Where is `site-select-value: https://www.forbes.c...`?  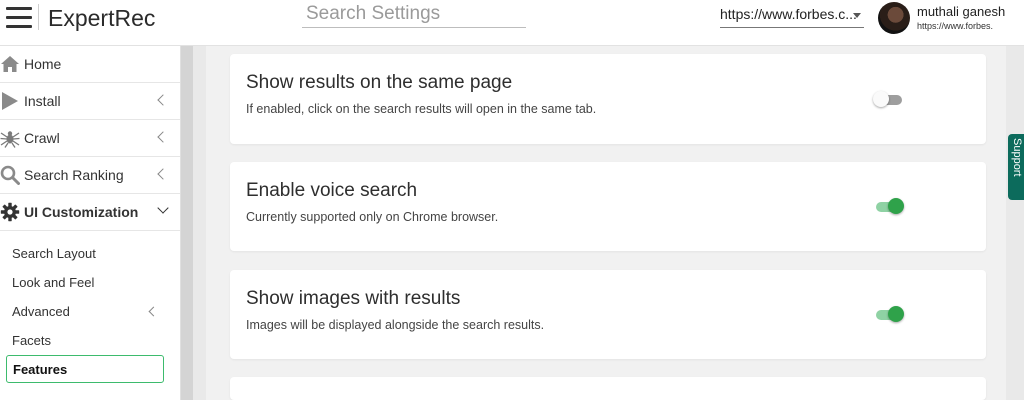
site-select-value: https://www.forbes.c... is located at coordinates (788, 14).